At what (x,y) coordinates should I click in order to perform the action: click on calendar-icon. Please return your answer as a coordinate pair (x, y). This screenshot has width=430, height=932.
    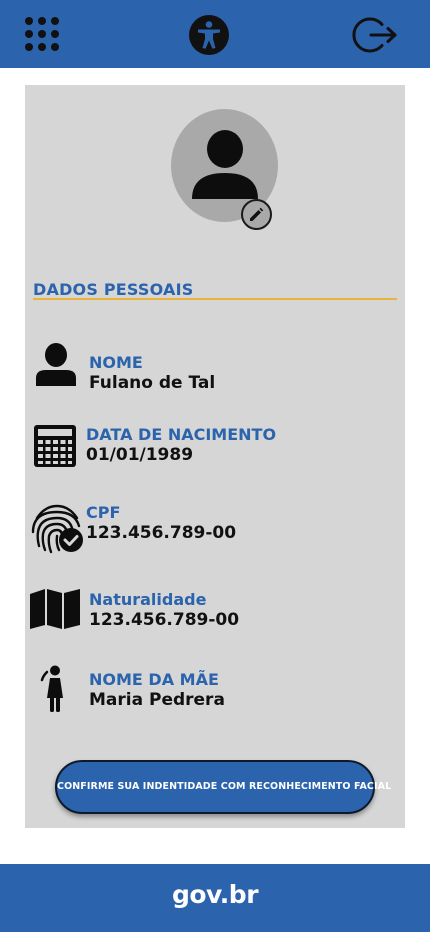
    Looking at the image, I should click on (55, 446).